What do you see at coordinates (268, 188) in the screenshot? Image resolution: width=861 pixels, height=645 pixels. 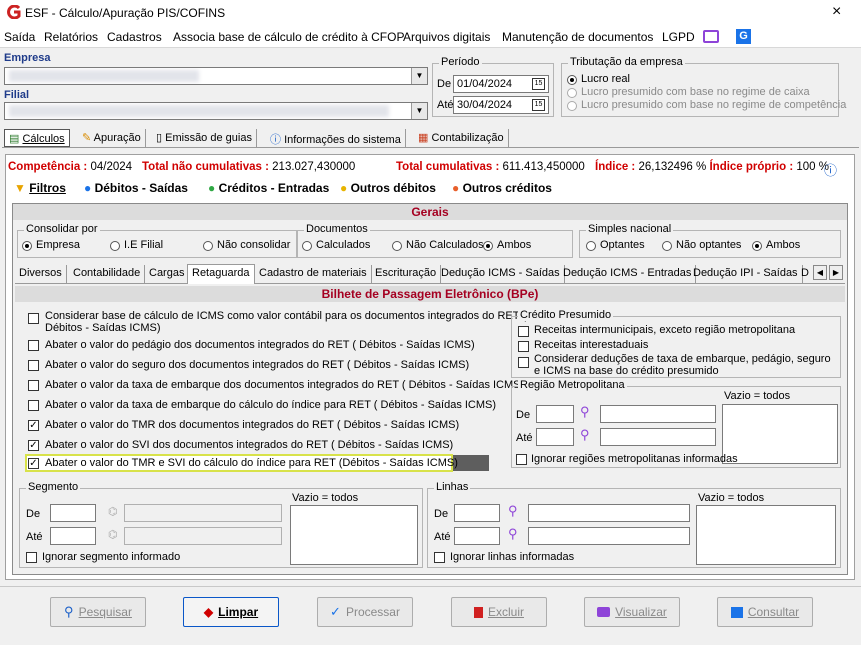 I see `tab-creditos-entradas: ● Créditos - Entradas` at bounding box center [268, 188].